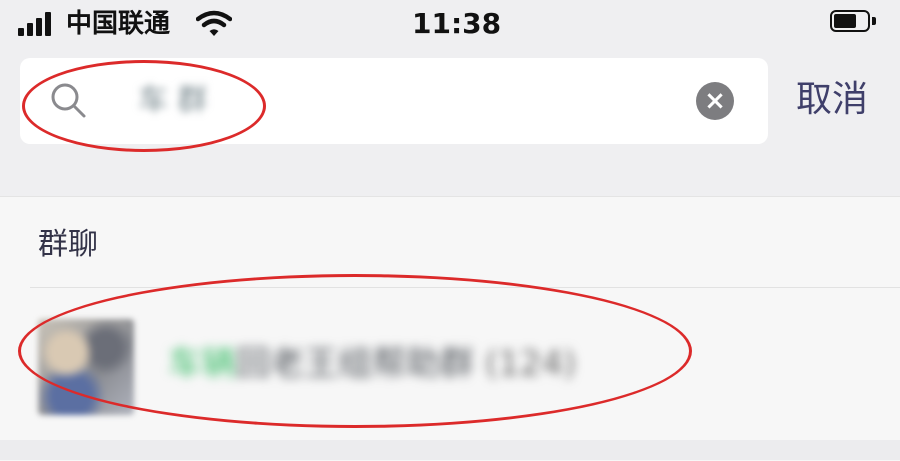 The height and width of the screenshot is (461, 900). Describe the element at coordinates (715, 101) in the screenshot. I see `close-circle-icon: ×` at that location.